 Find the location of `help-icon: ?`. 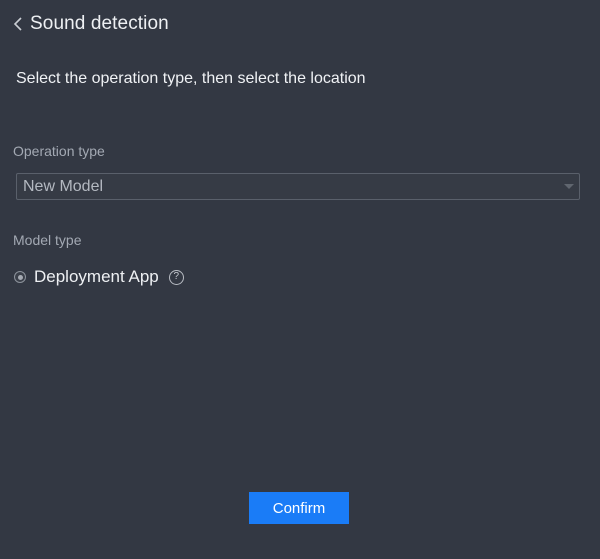

help-icon: ? is located at coordinates (176, 277).